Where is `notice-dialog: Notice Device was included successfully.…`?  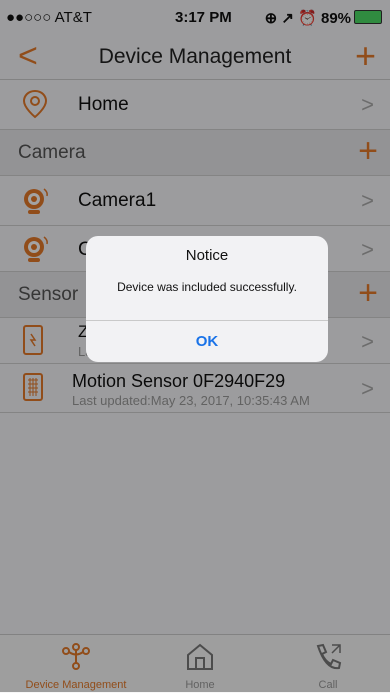
notice-dialog: Notice Device was included successfully.… is located at coordinates (207, 299).